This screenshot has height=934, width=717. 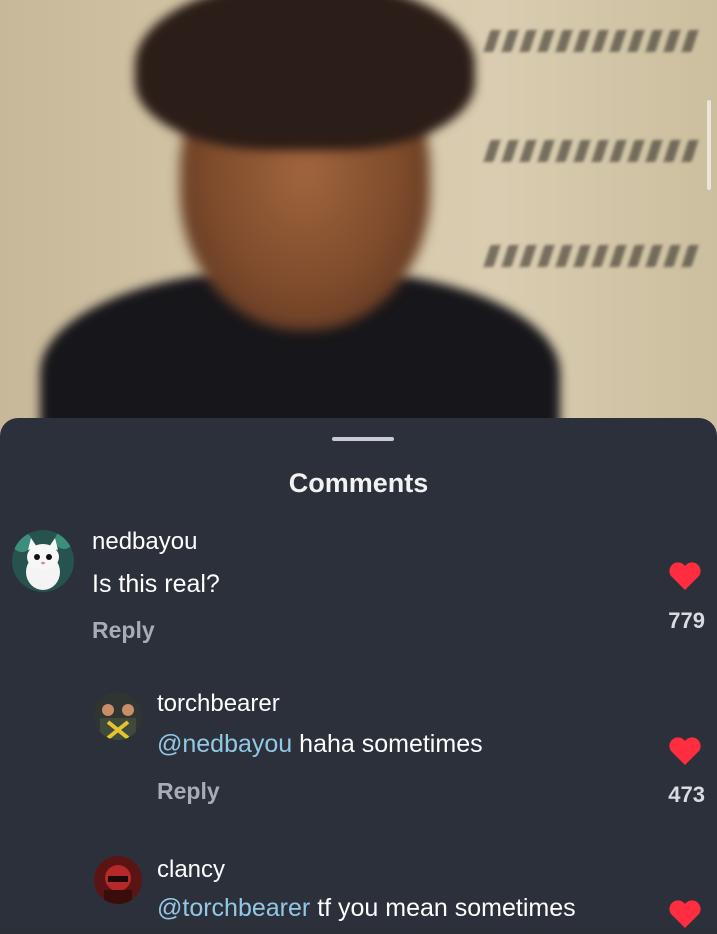 What do you see at coordinates (118, 880) in the screenshot?
I see `masked-figure-avatar` at bounding box center [118, 880].